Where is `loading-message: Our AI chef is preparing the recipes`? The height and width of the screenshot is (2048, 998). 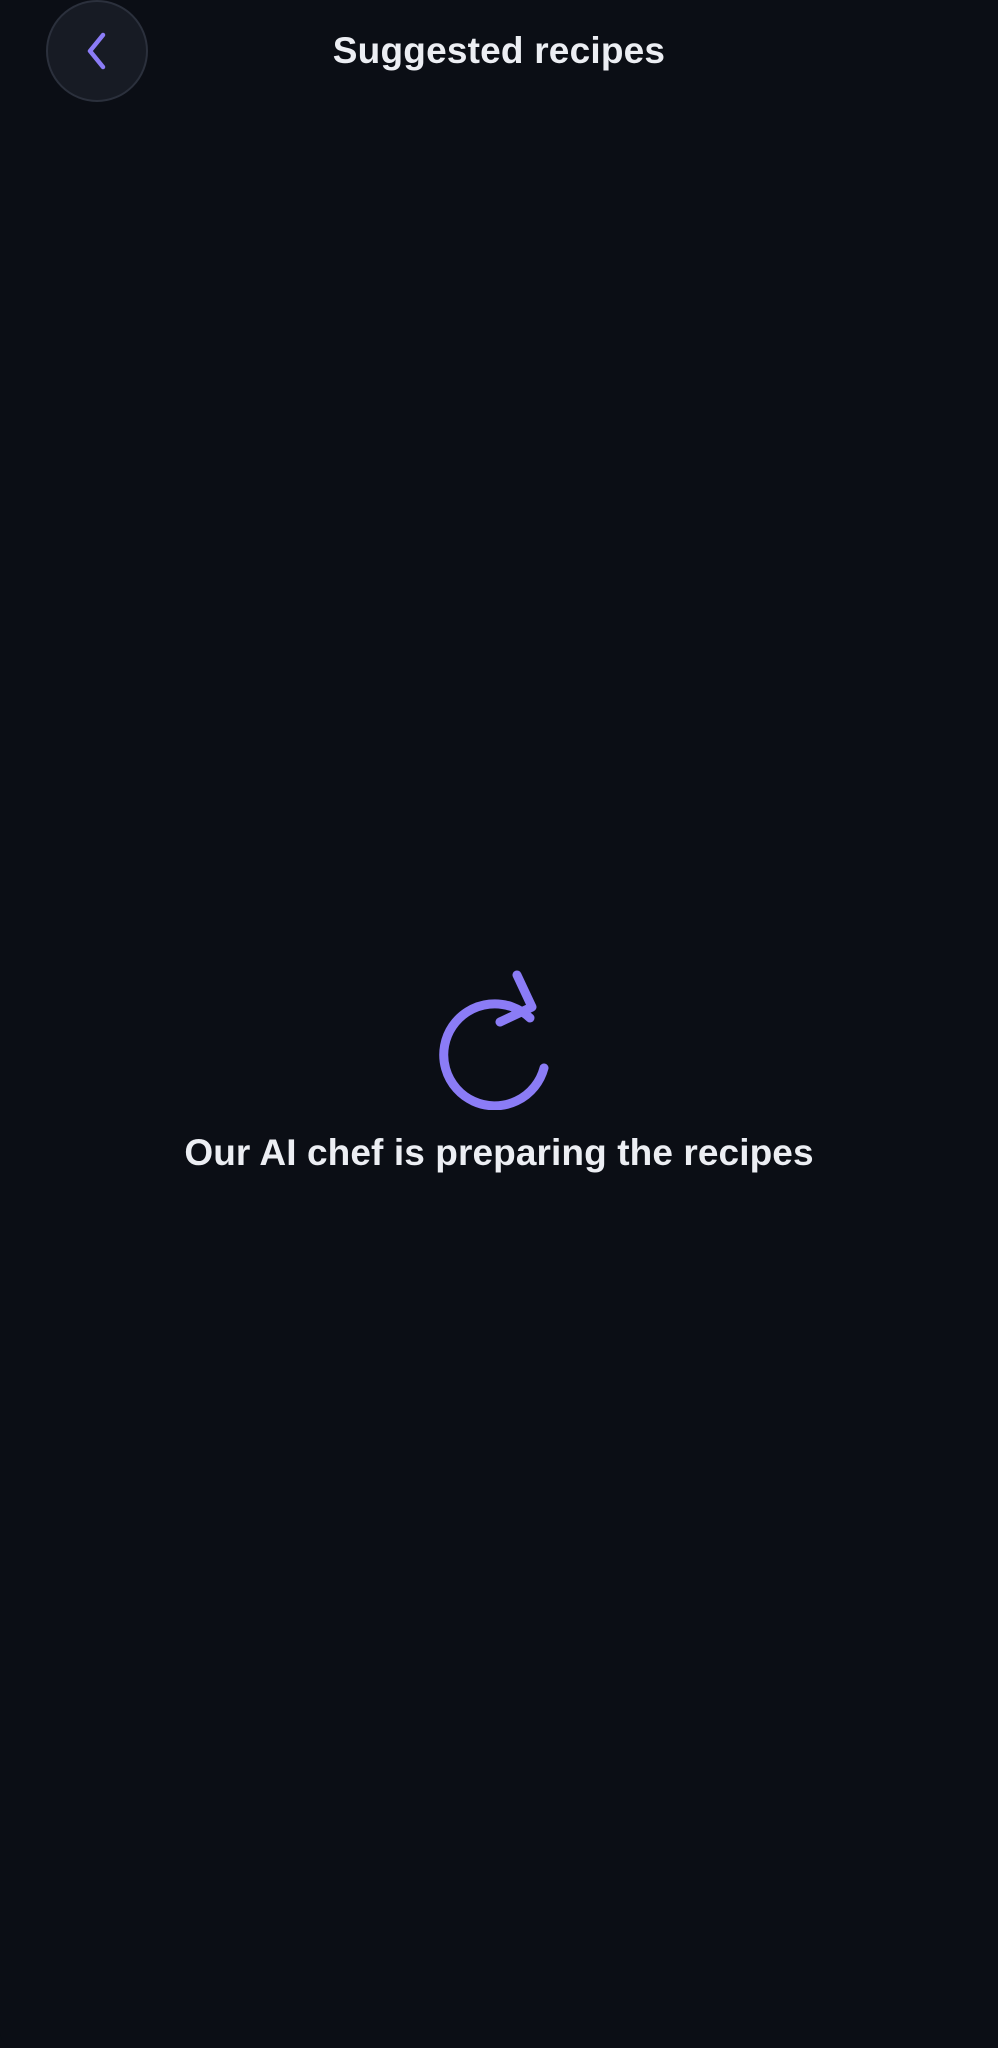 loading-message: Our AI chef is preparing the recipes is located at coordinates (499, 1152).